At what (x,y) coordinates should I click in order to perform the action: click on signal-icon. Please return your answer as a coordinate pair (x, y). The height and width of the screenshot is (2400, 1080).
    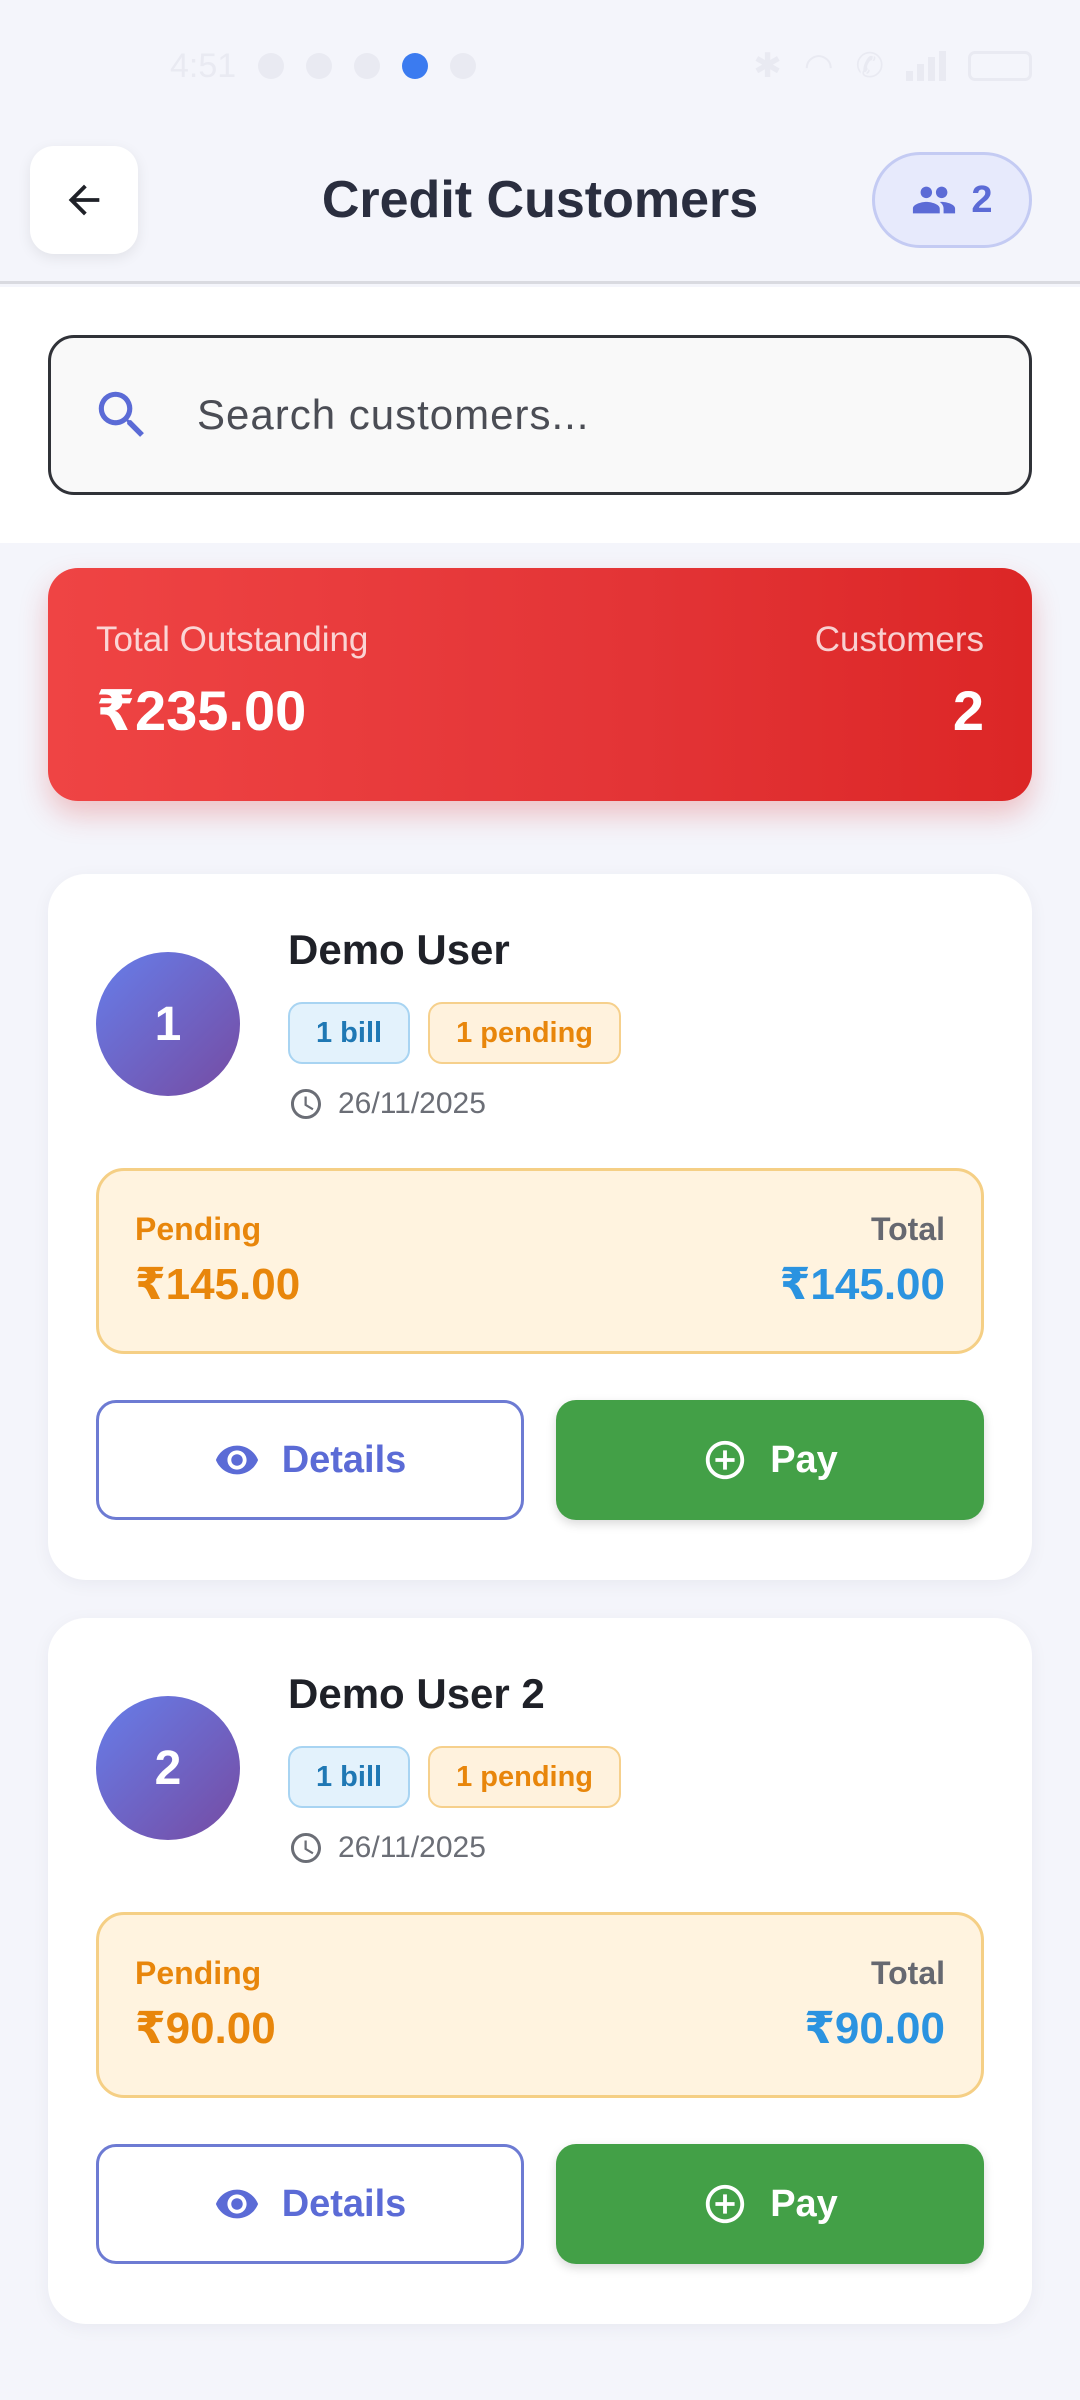
    Looking at the image, I should click on (926, 66).